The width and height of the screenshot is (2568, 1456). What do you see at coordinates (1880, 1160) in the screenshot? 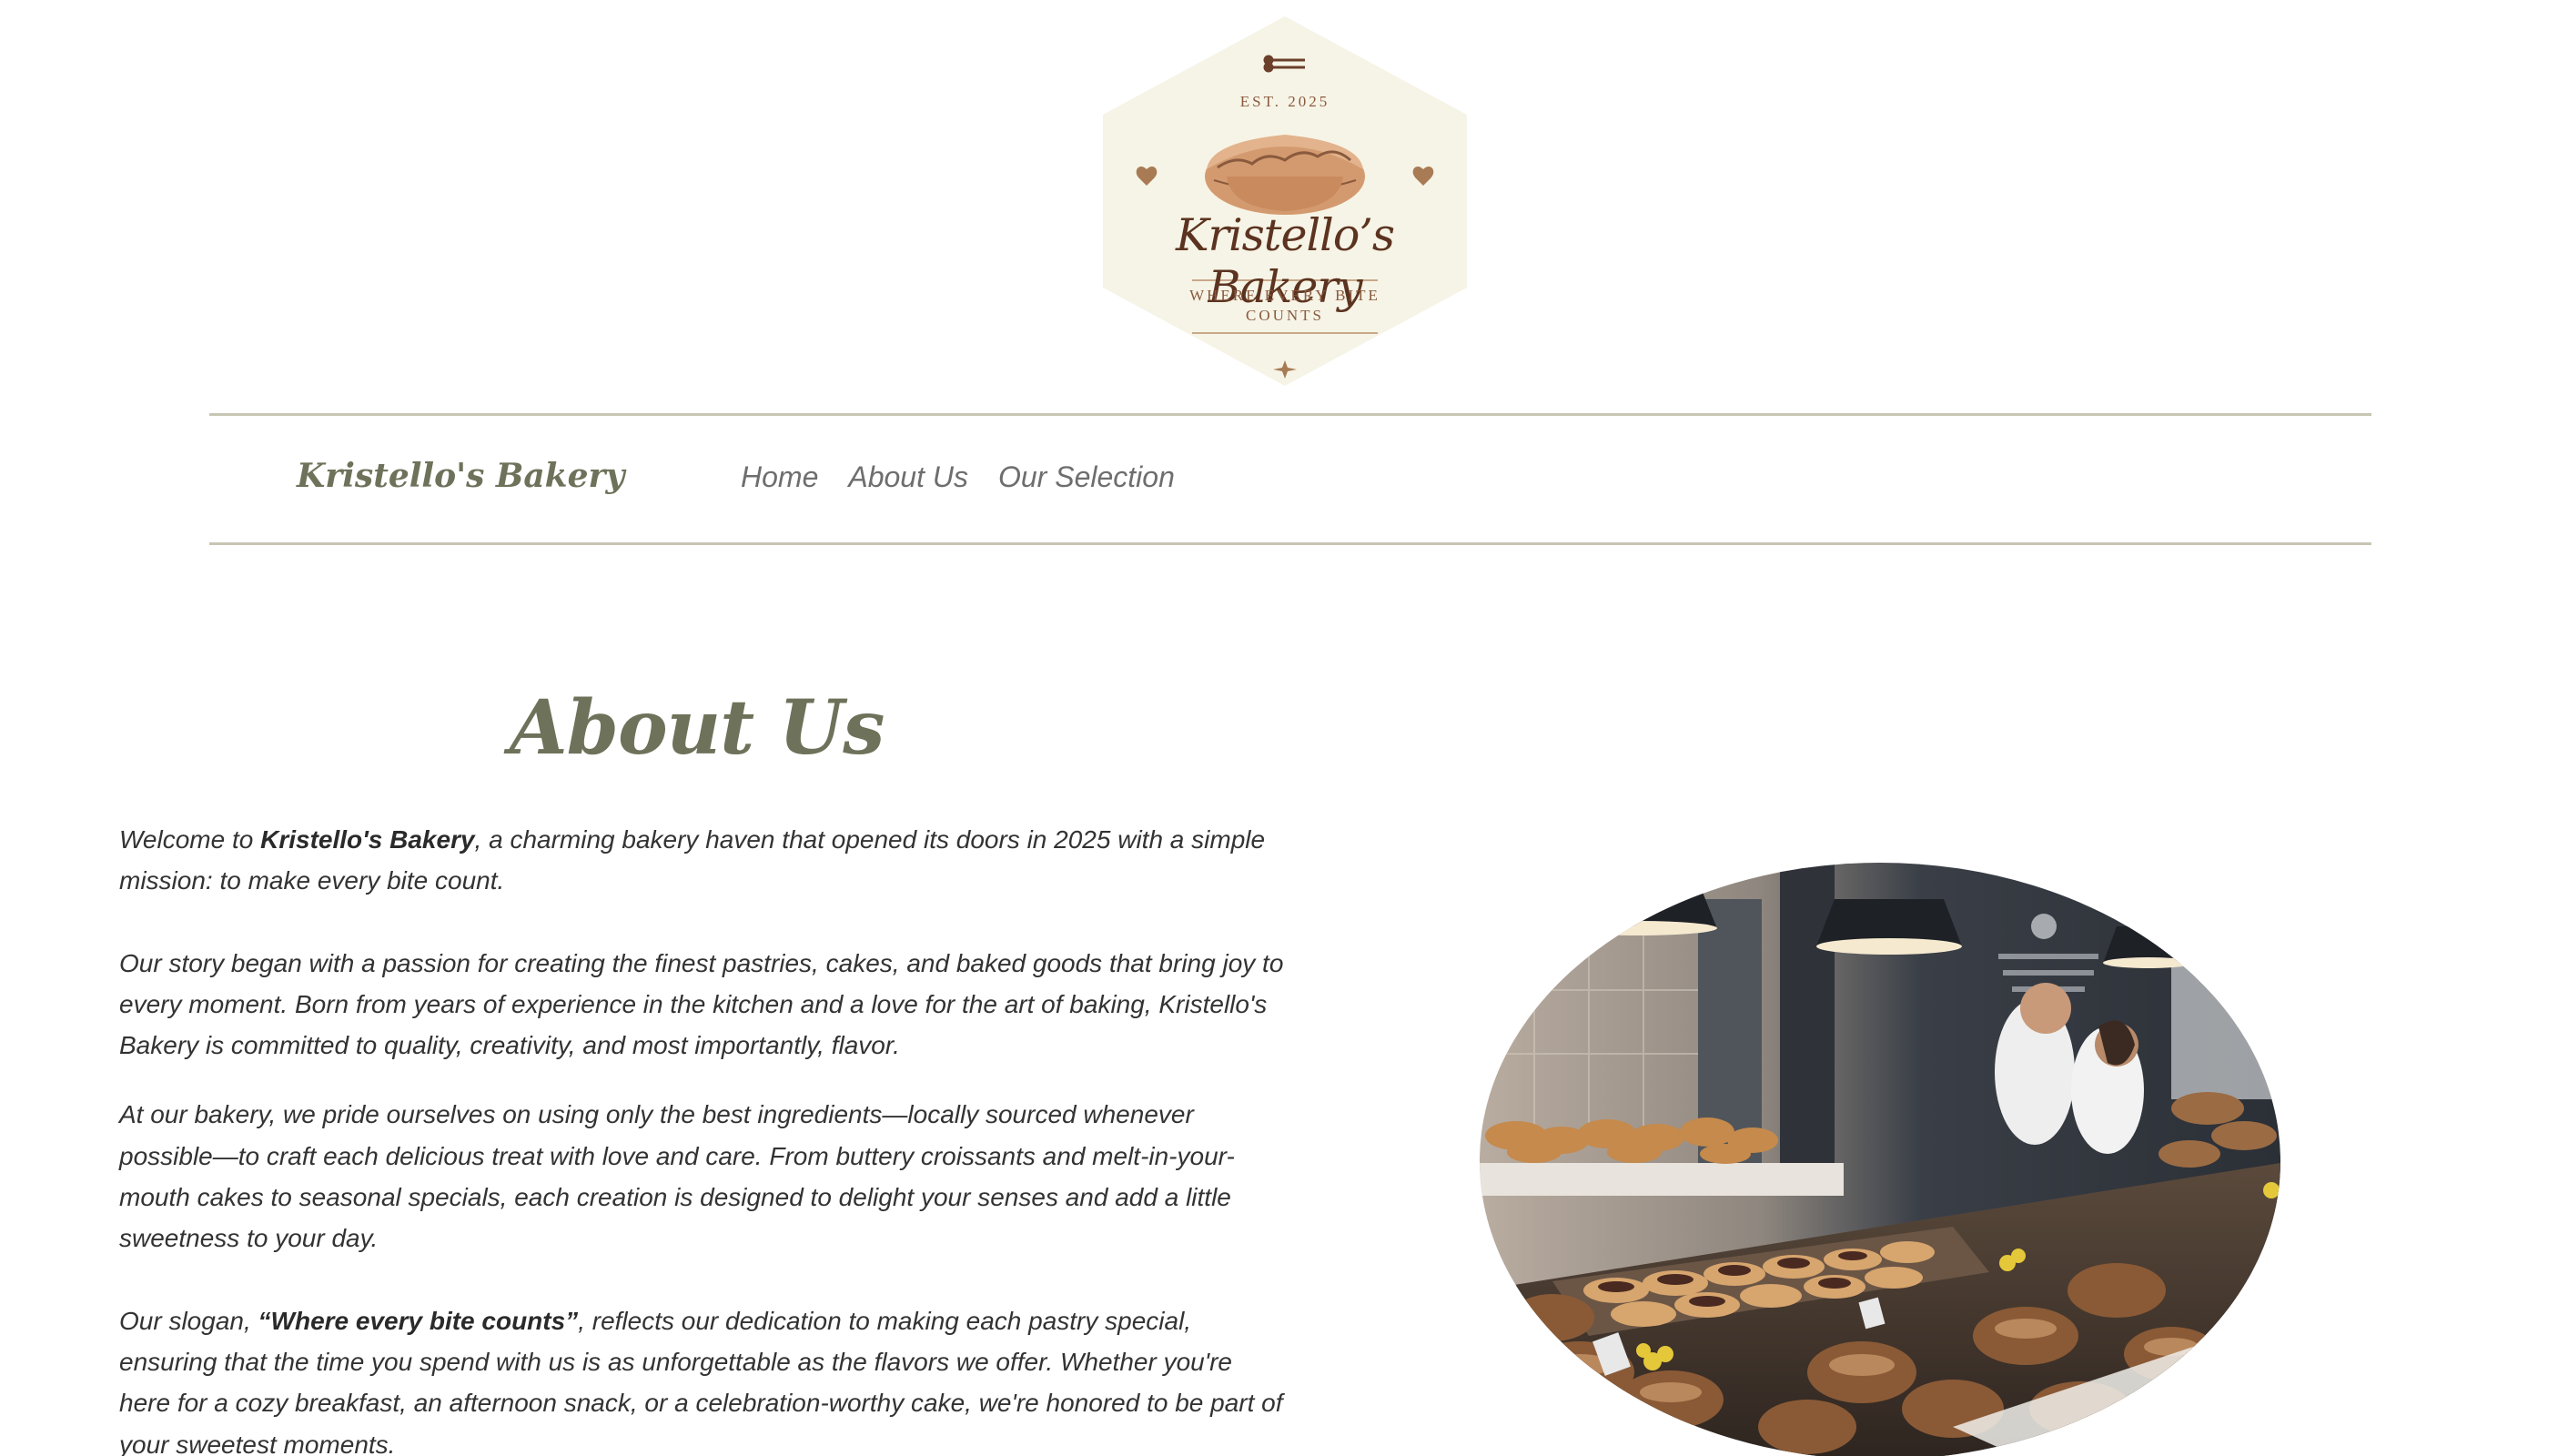
I see `bakery-interior-photo` at bounding box center [1880, 1160].